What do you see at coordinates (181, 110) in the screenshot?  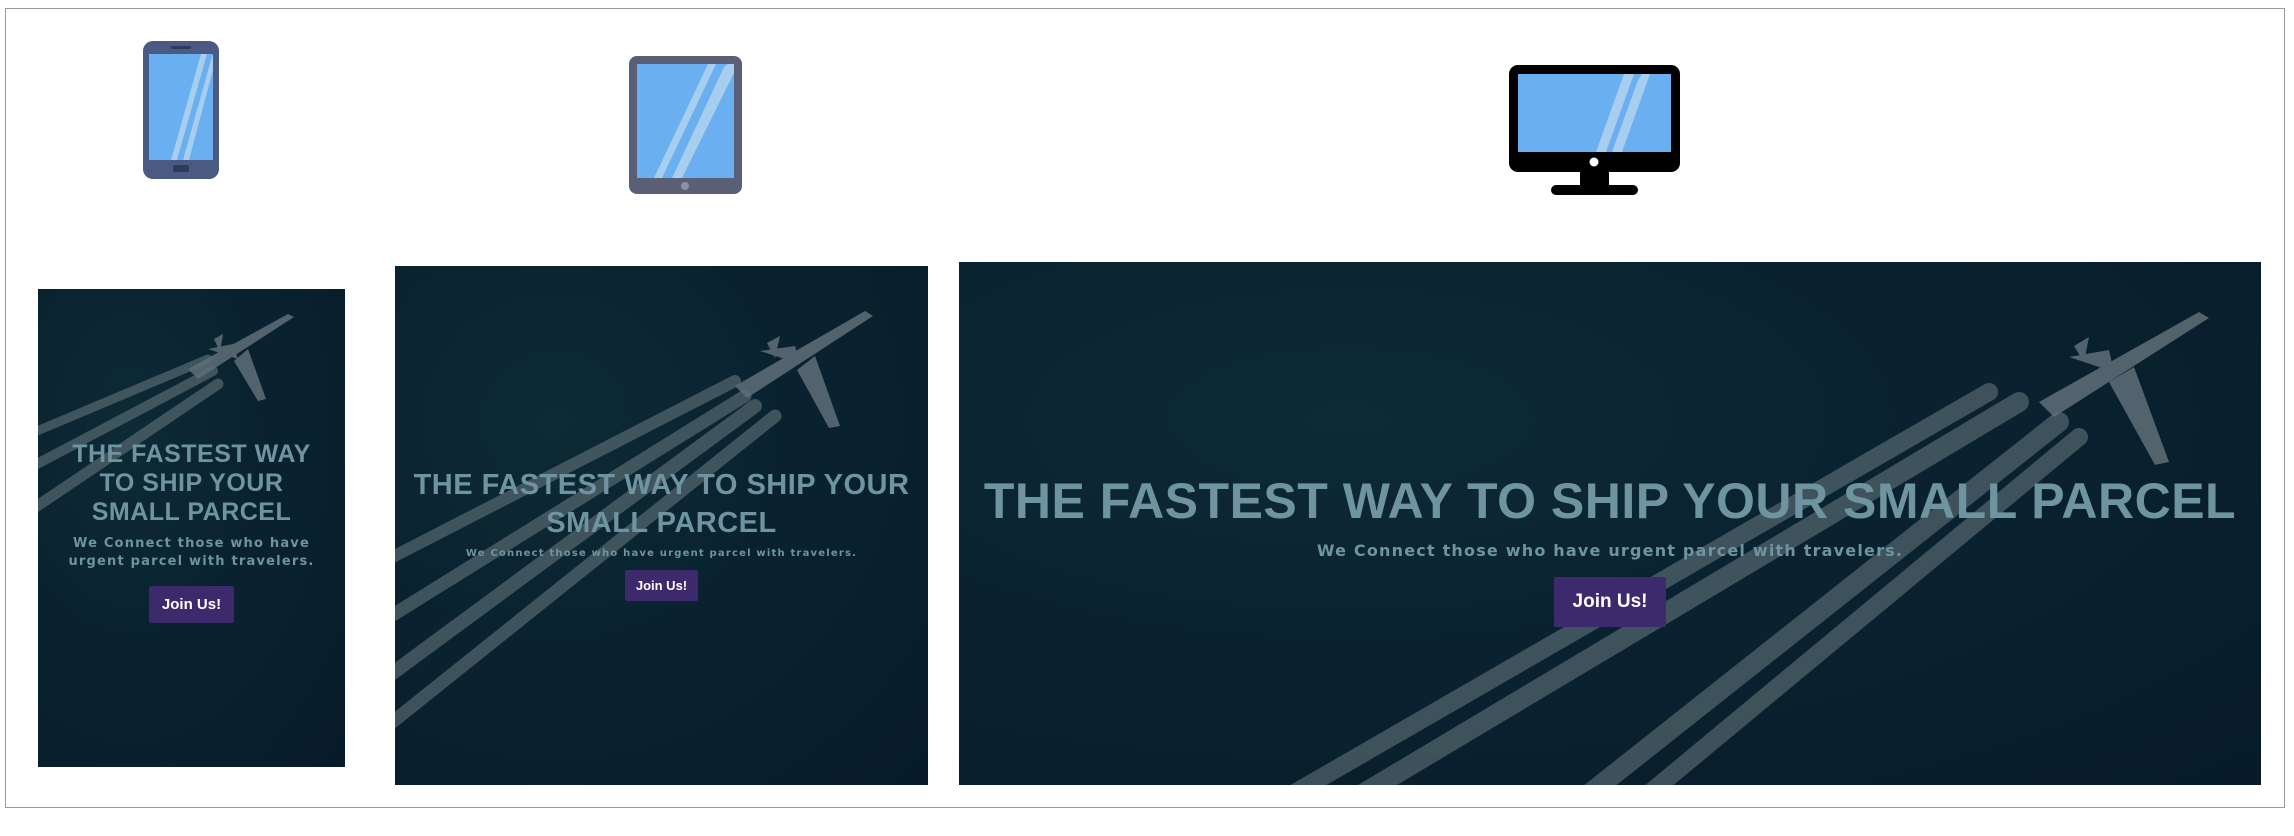 I see `smartphone-icon` at bounding box center [181, 110].